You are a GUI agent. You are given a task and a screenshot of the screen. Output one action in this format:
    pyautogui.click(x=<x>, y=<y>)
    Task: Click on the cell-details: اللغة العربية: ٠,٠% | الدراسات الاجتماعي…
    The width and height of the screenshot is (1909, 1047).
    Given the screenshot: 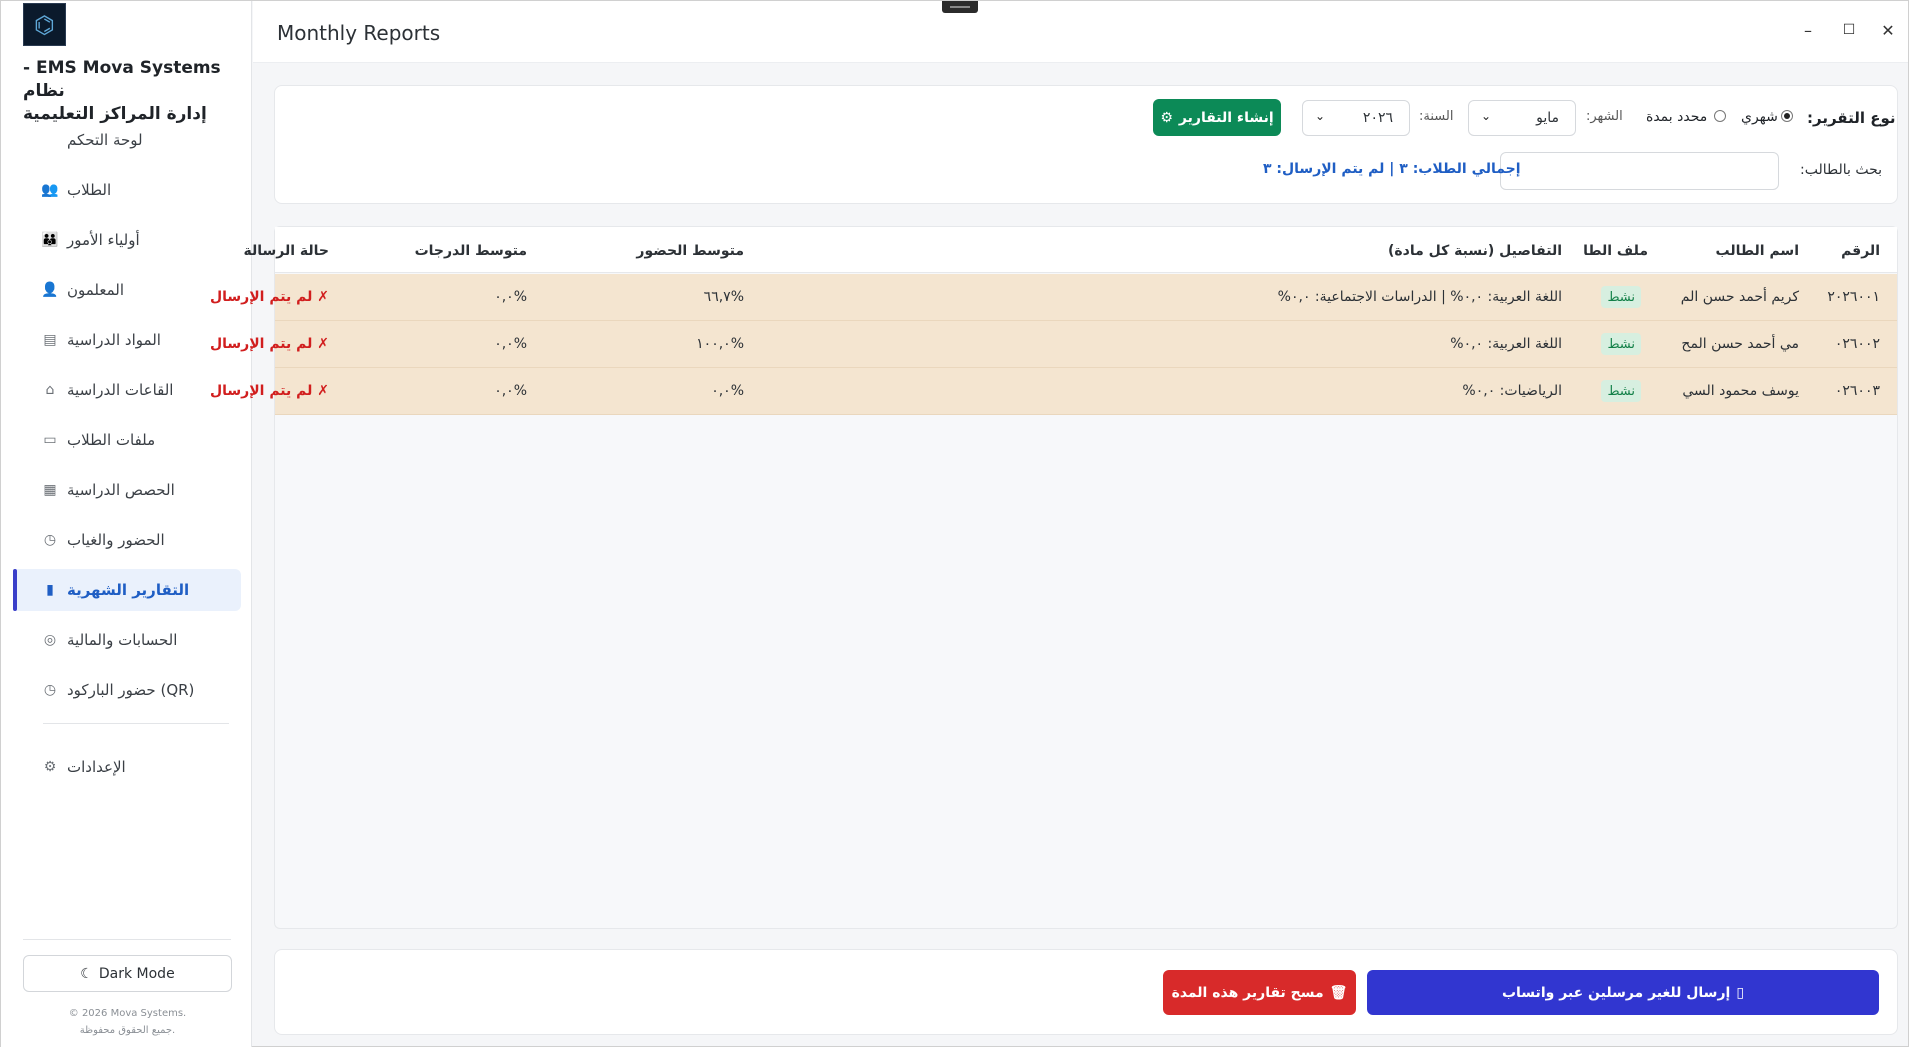 What is the action you would take?
    pyautogui.click(x=1419, y=297)
    